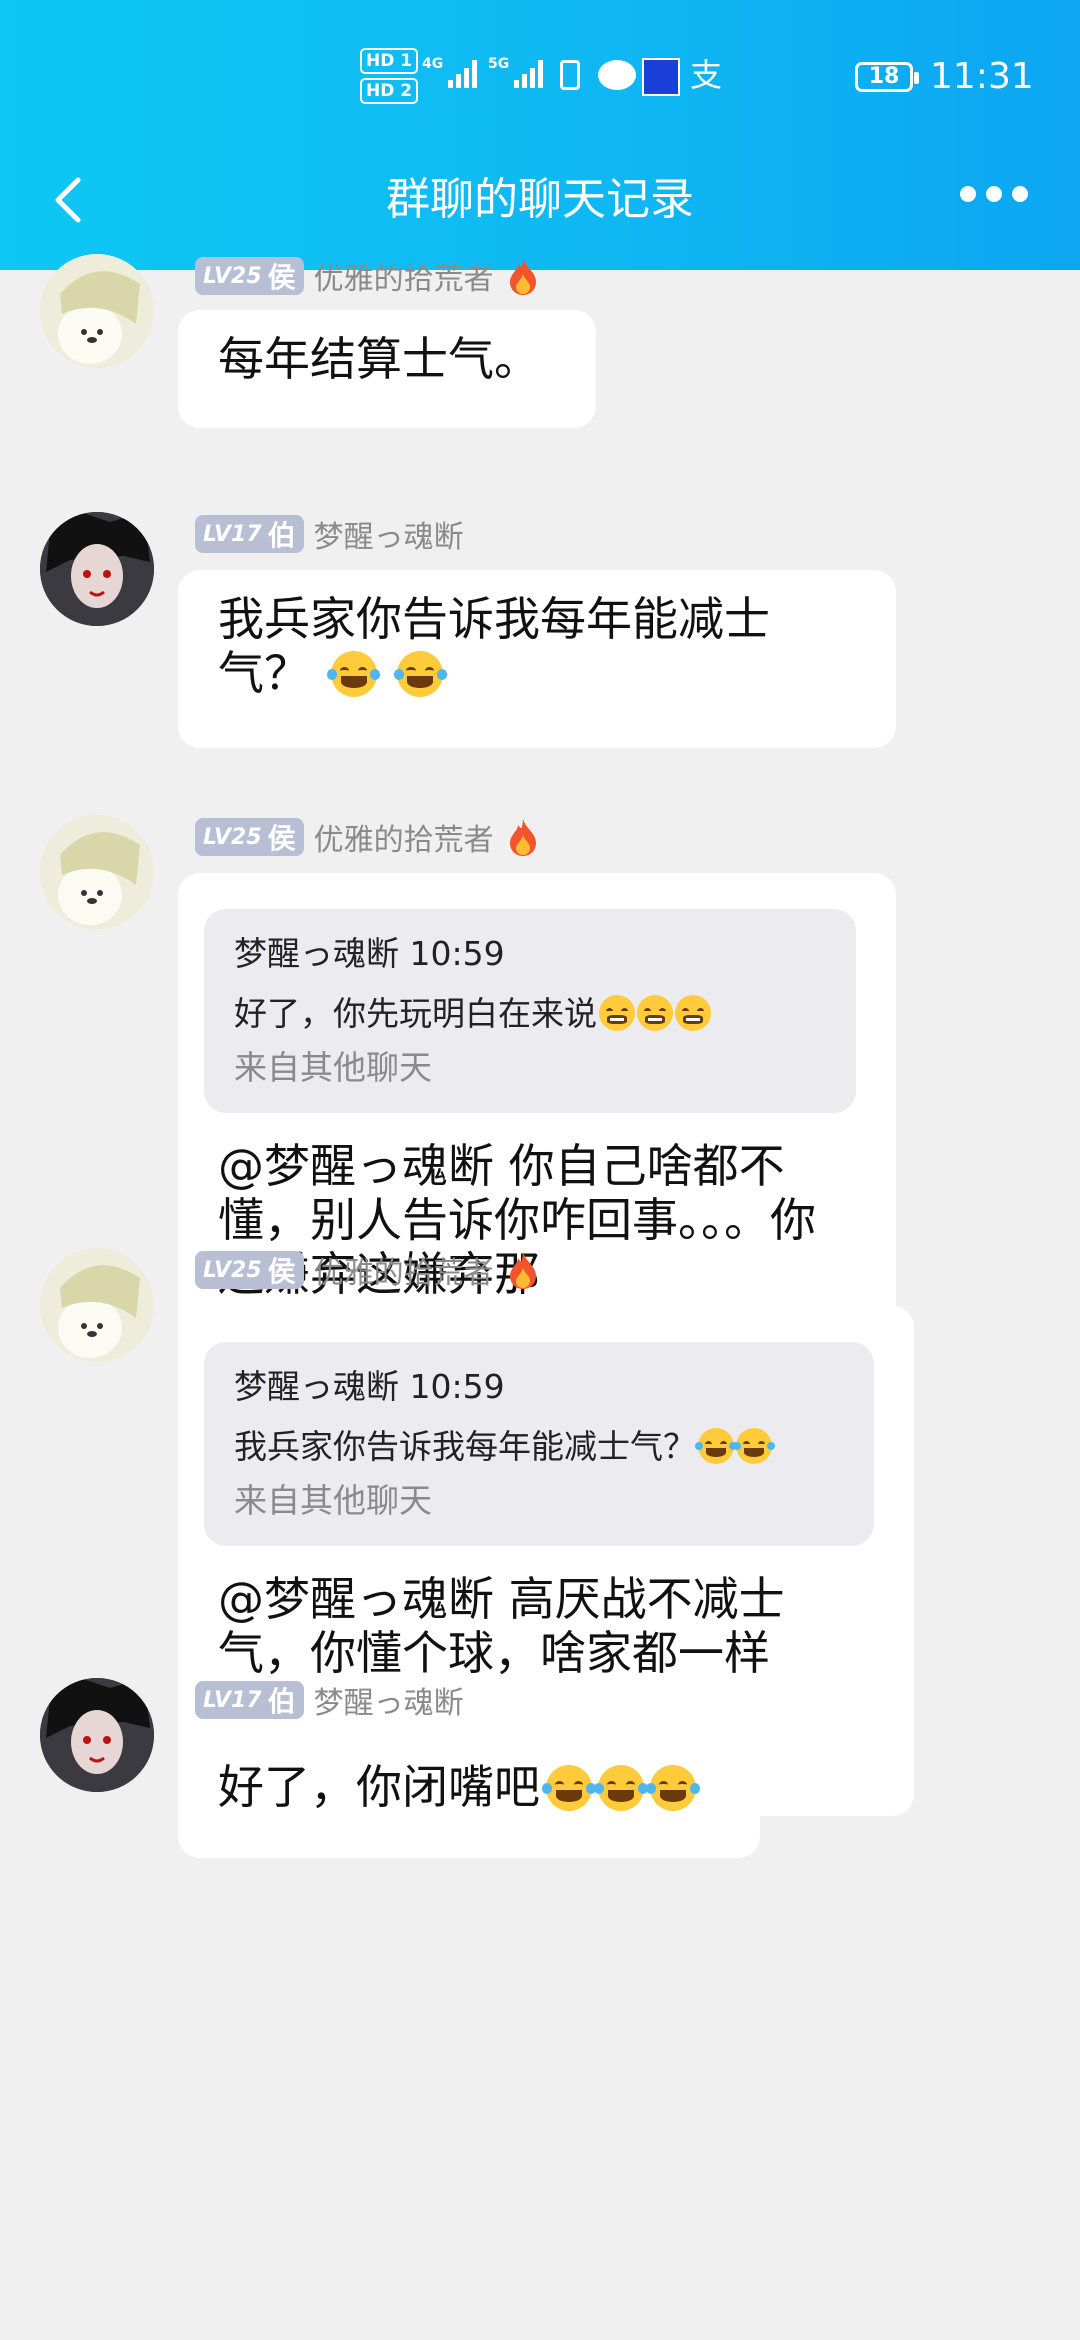 This screenshot has width=1080, height=2340. I want to click on message-bubble: 每年结算士气。, so click(387, 369).